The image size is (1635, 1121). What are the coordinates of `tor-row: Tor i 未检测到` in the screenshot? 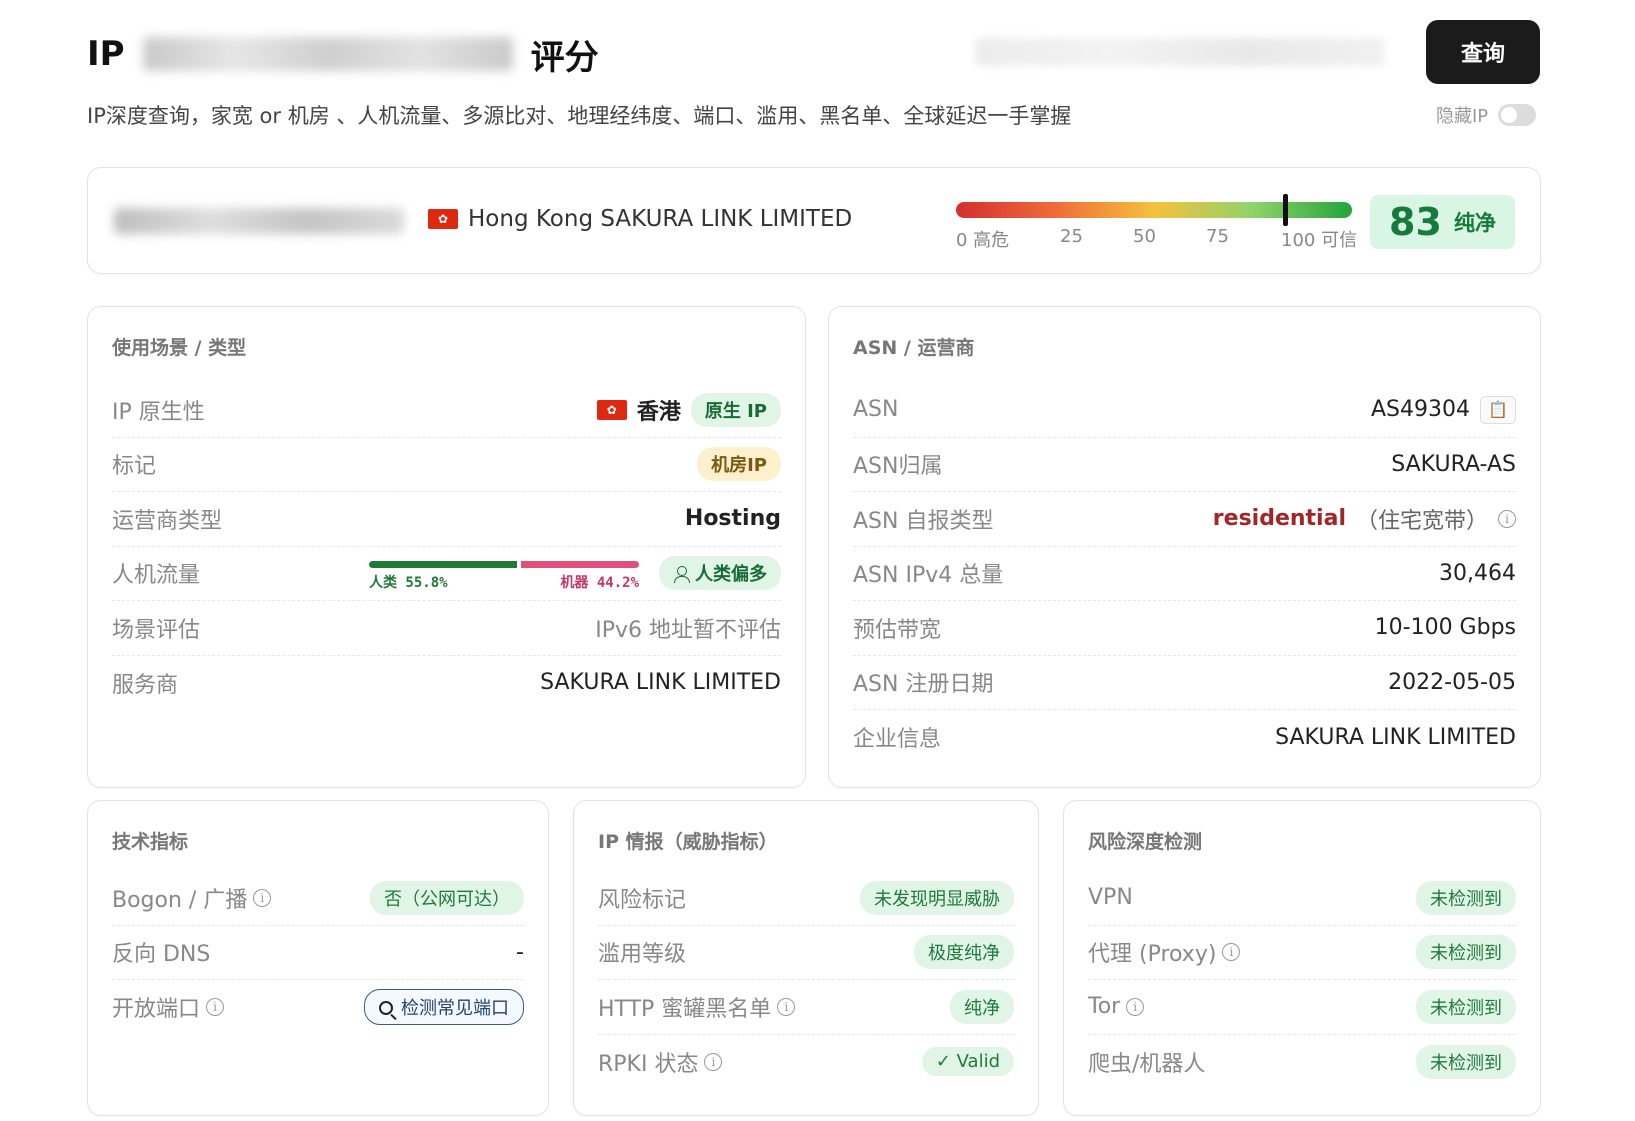 It's located at (1302, 1007).